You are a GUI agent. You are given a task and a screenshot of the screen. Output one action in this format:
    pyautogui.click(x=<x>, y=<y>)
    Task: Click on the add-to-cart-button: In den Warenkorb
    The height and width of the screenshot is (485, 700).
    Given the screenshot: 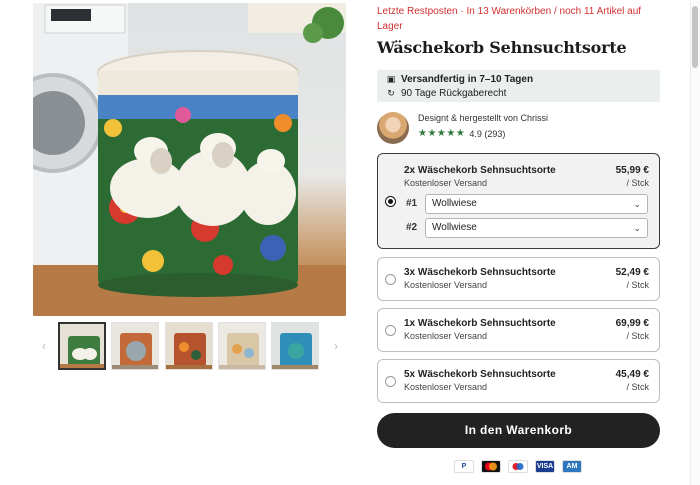 What is the action you would take?
    pyautogui.click(x=518, y=430)
    